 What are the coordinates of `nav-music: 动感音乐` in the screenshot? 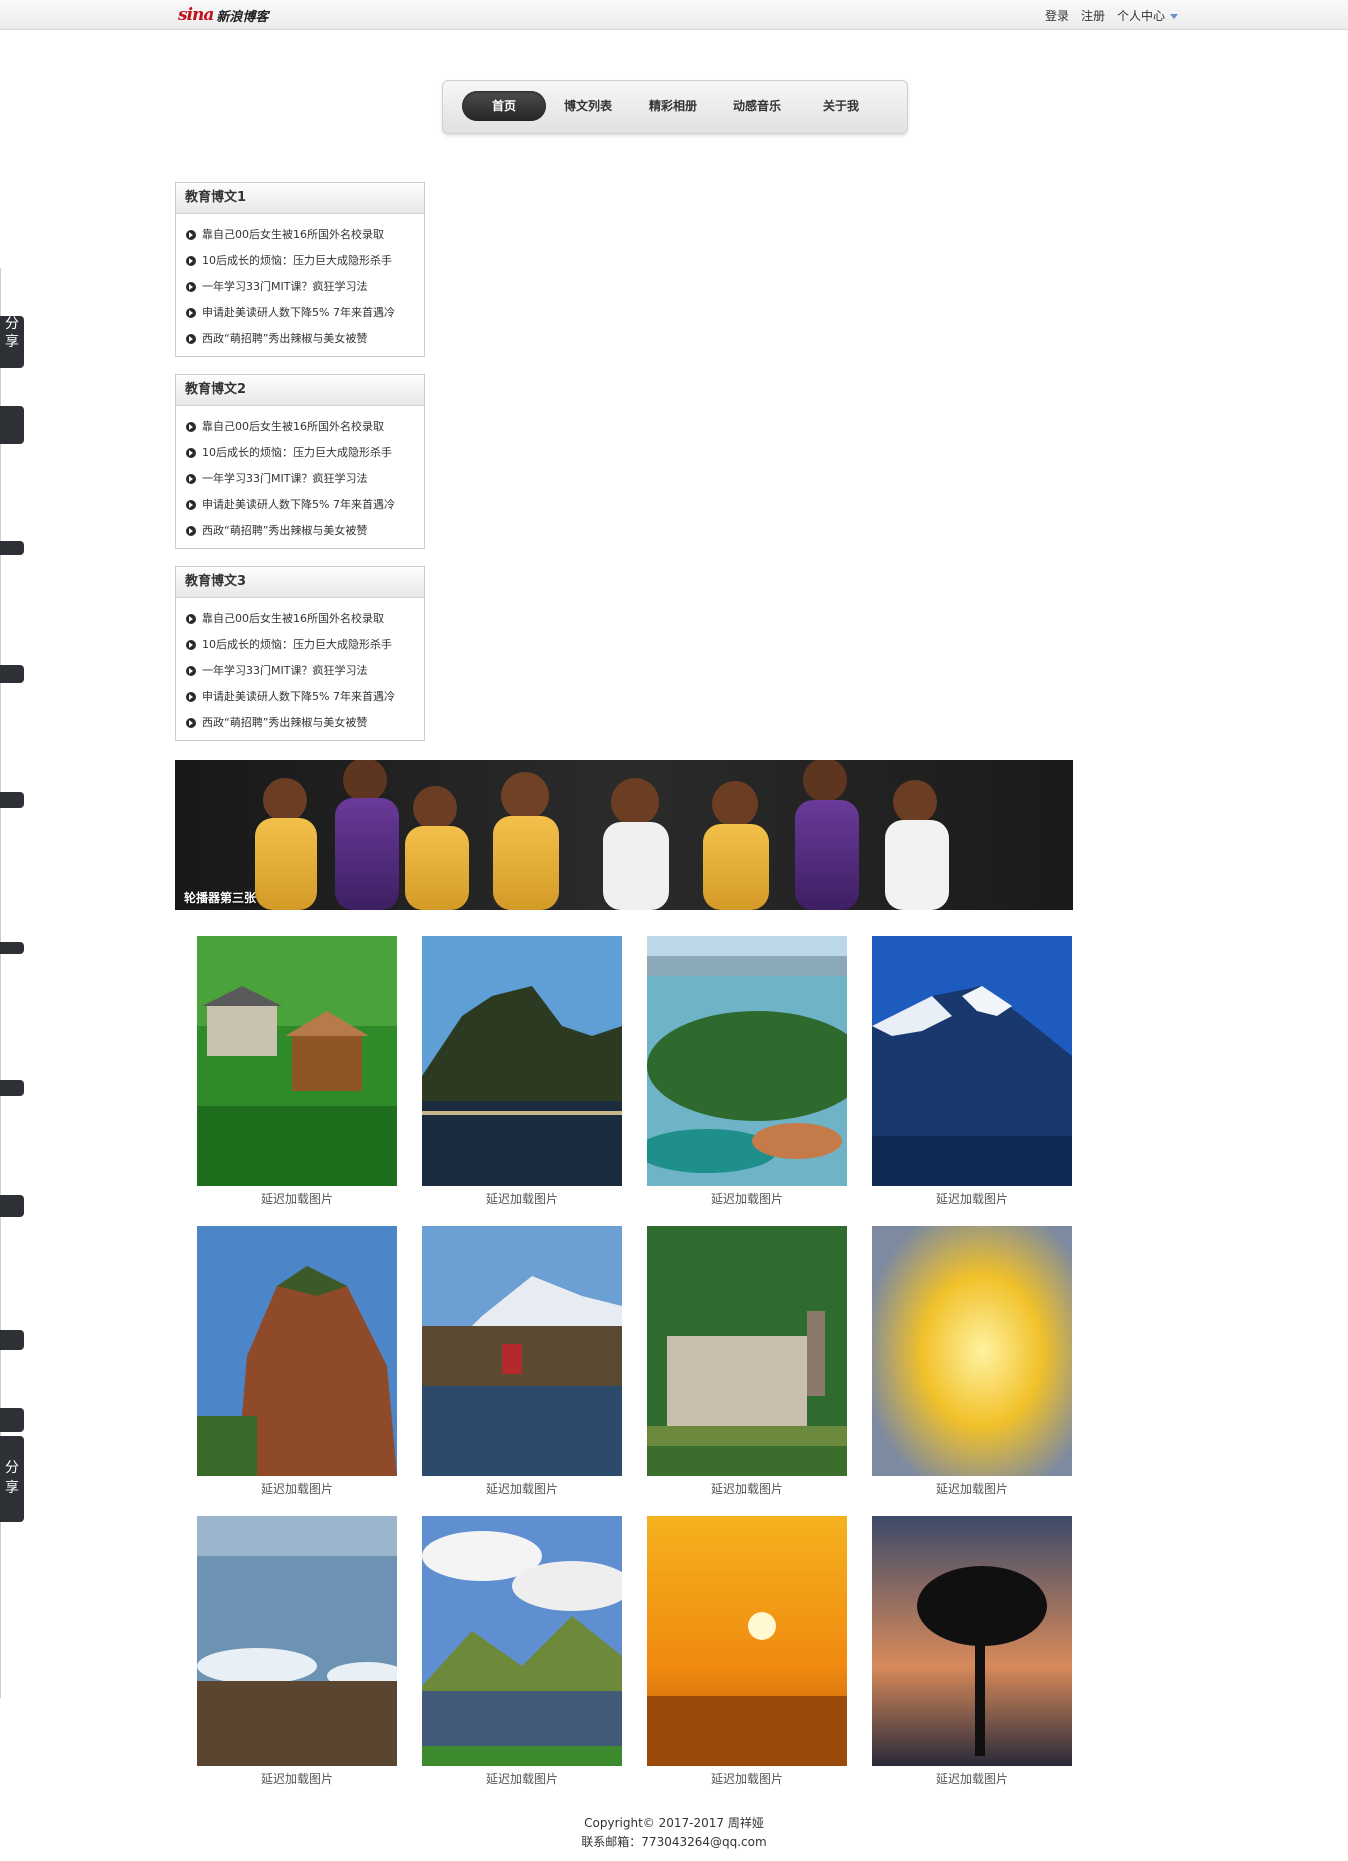 It's located at (757, 106).